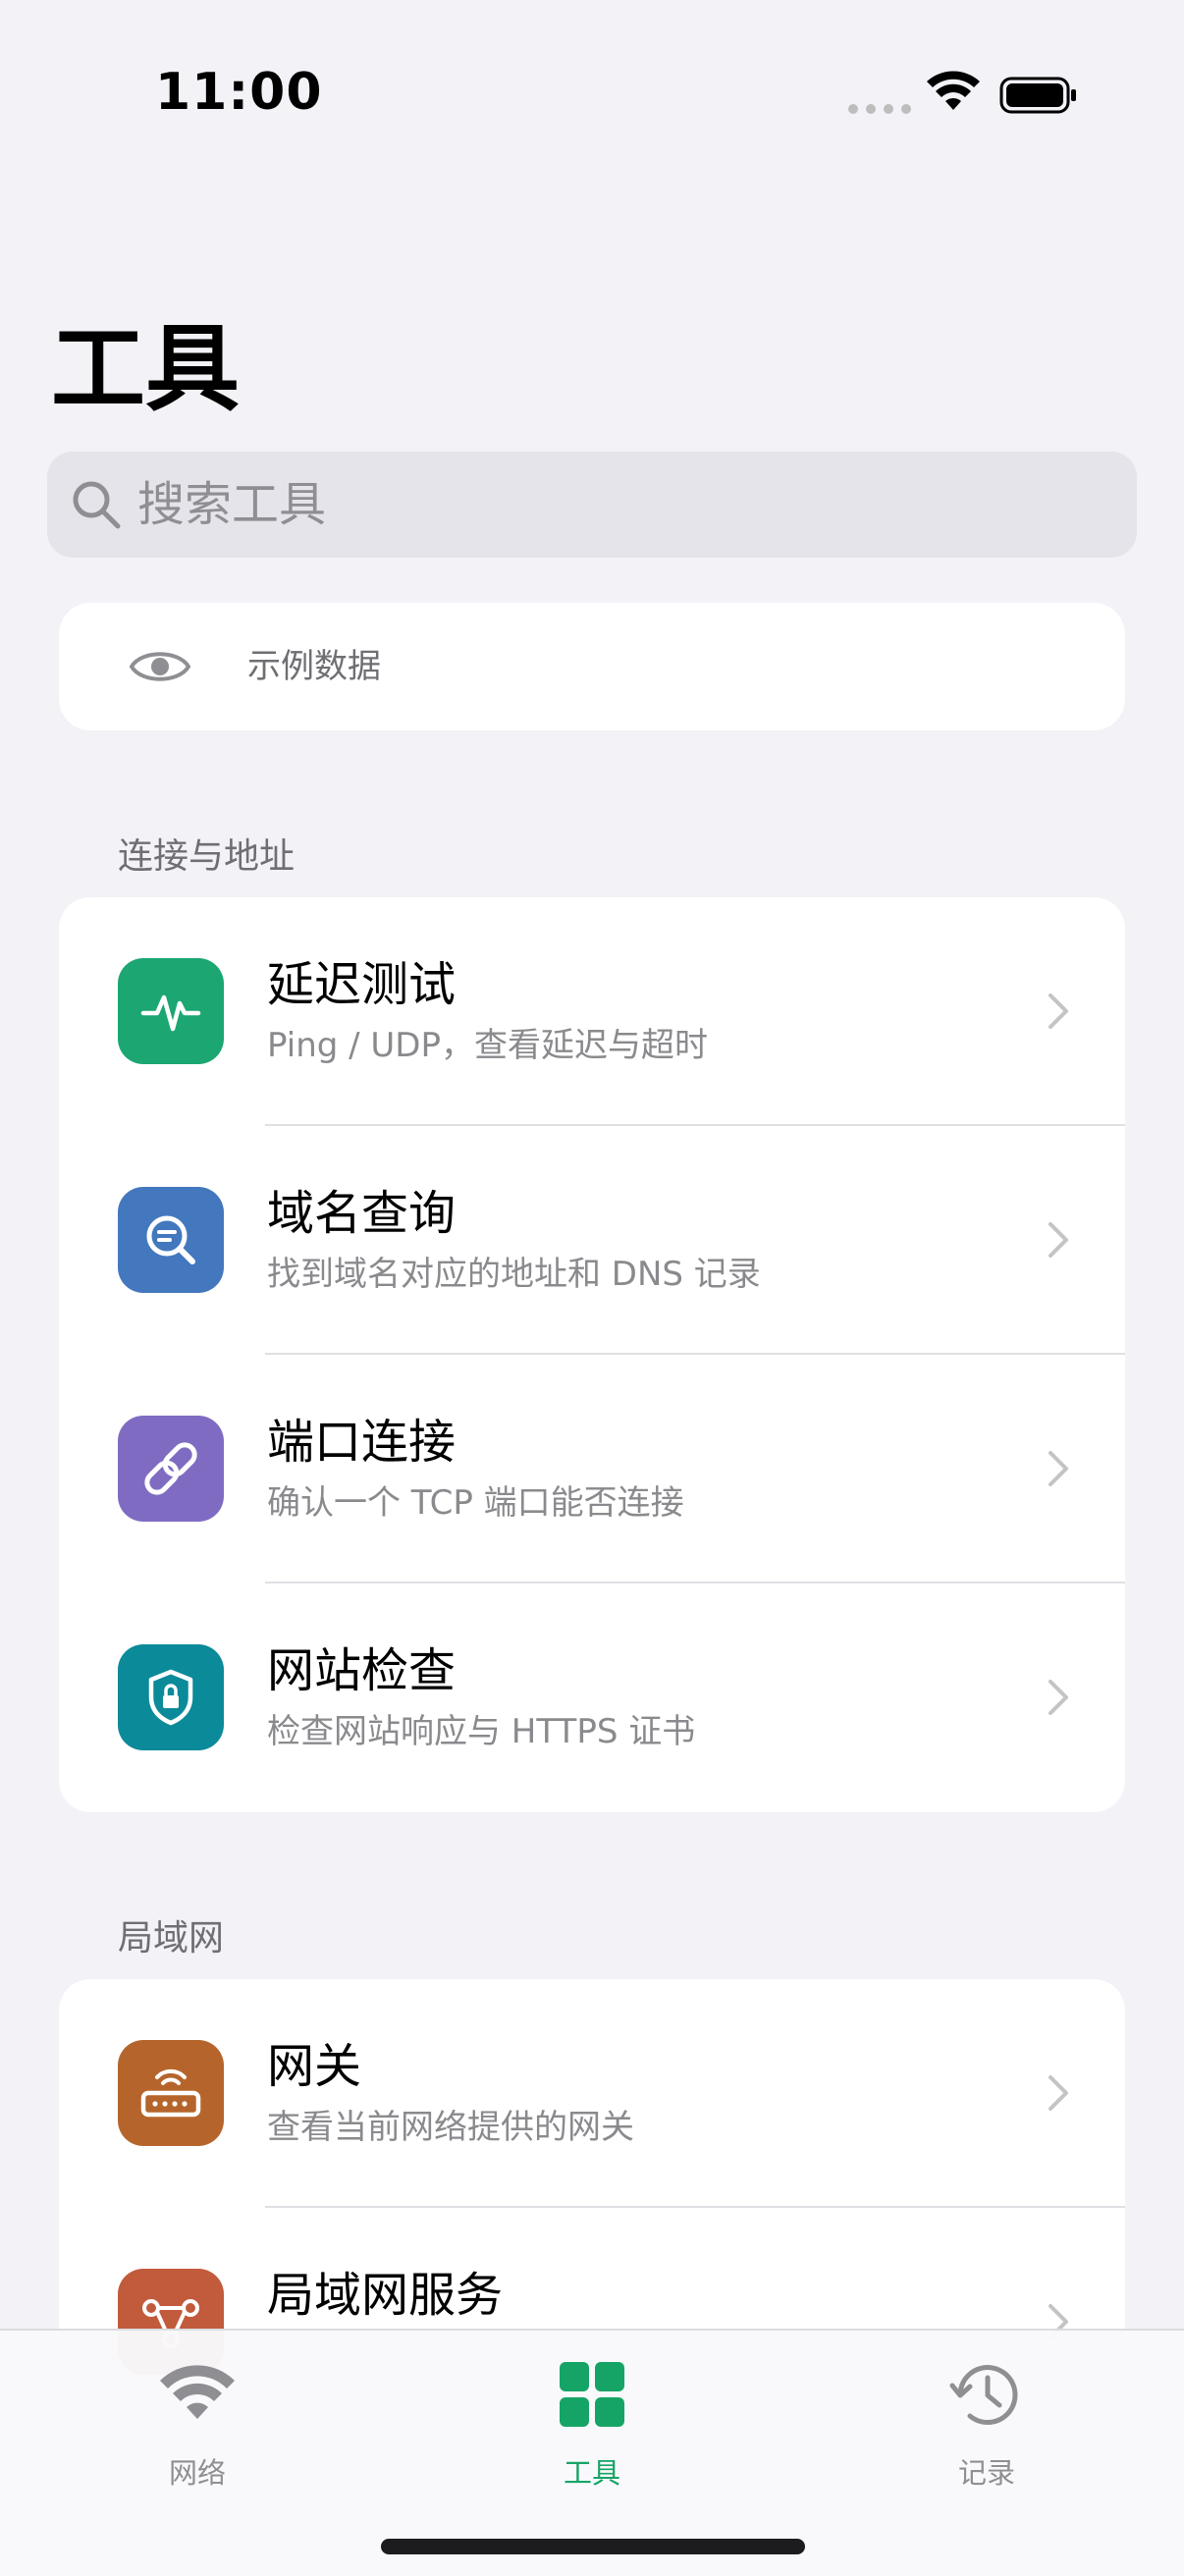 The width and height of the screenshot is (1184, 2576). Describe the element at coordinates (146, 369) in the screenshot. I see `page-title: 工具` at that location.